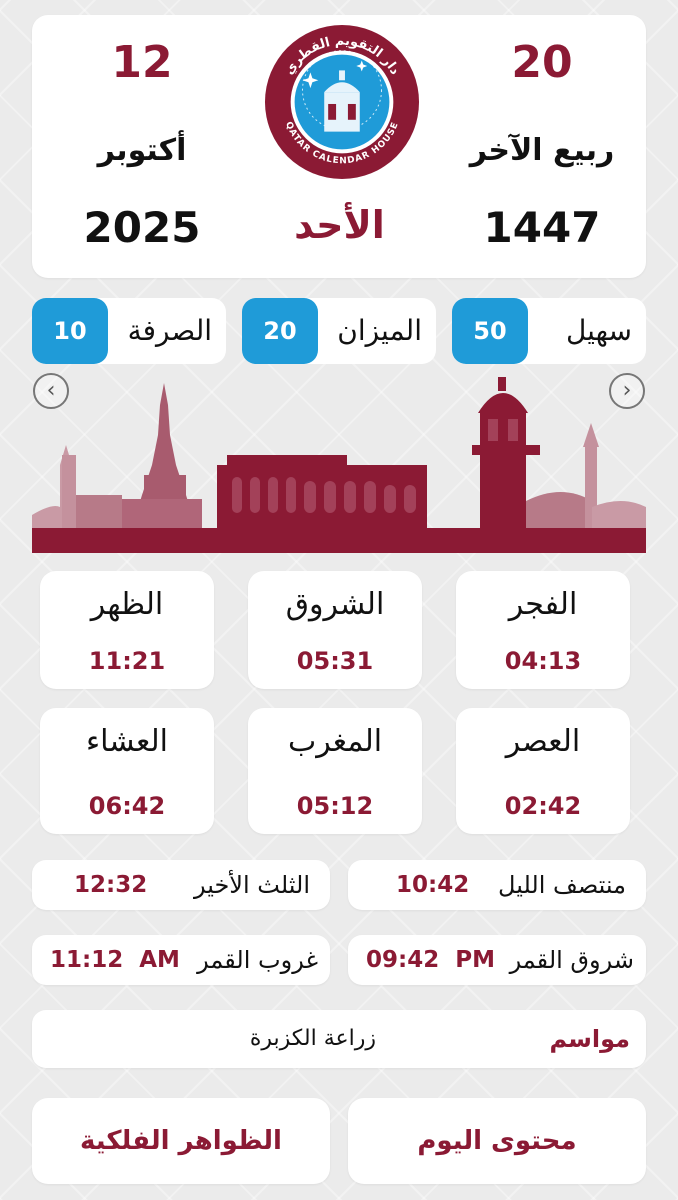 Image resolution: width=678 pixels, height=1200 pixels. Describe the element at coordinates (251, 885) in the screenshot. I see `last-third-label: الثلث الأخير` at that location.